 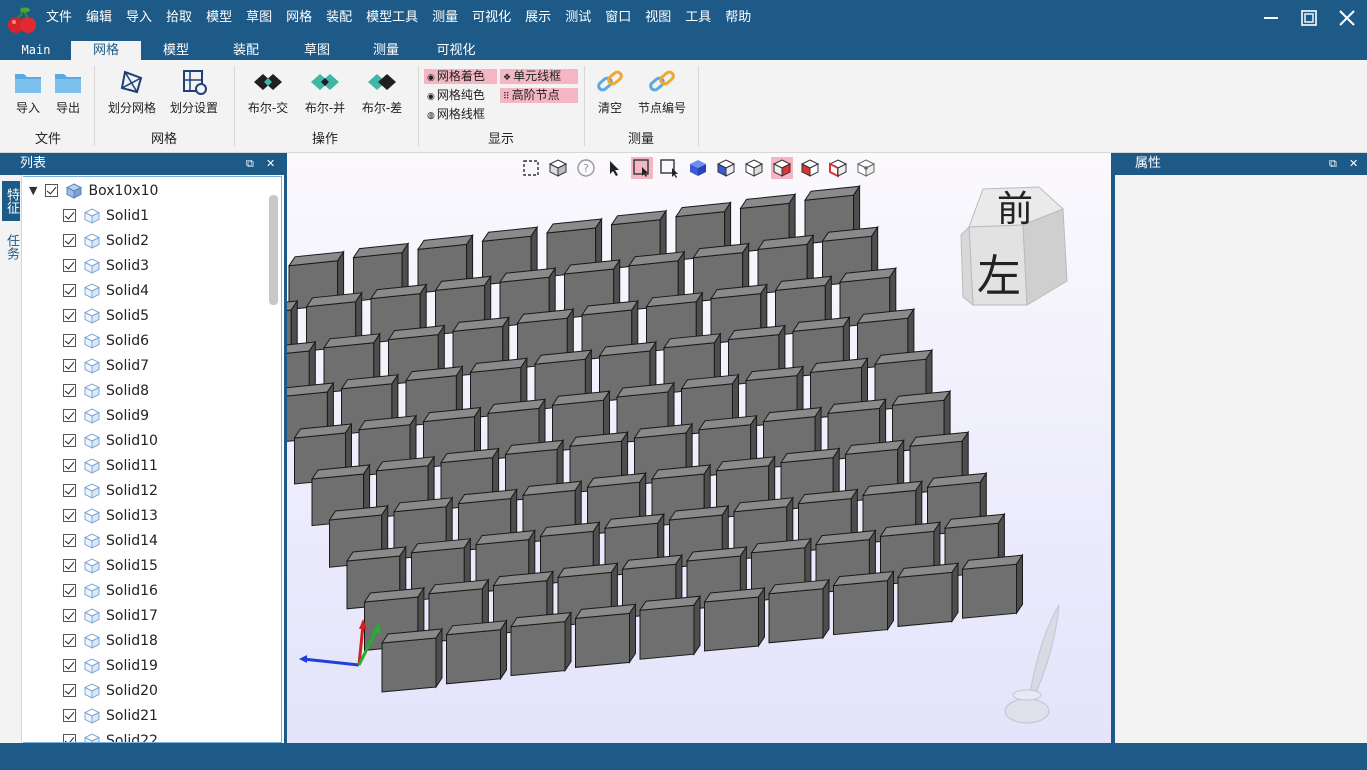 What do you see at coordinates (539, 95) in the screenshot?
I see `high-order-node-option: ⠿ 高阶节点` at bounding box center [539, 95].